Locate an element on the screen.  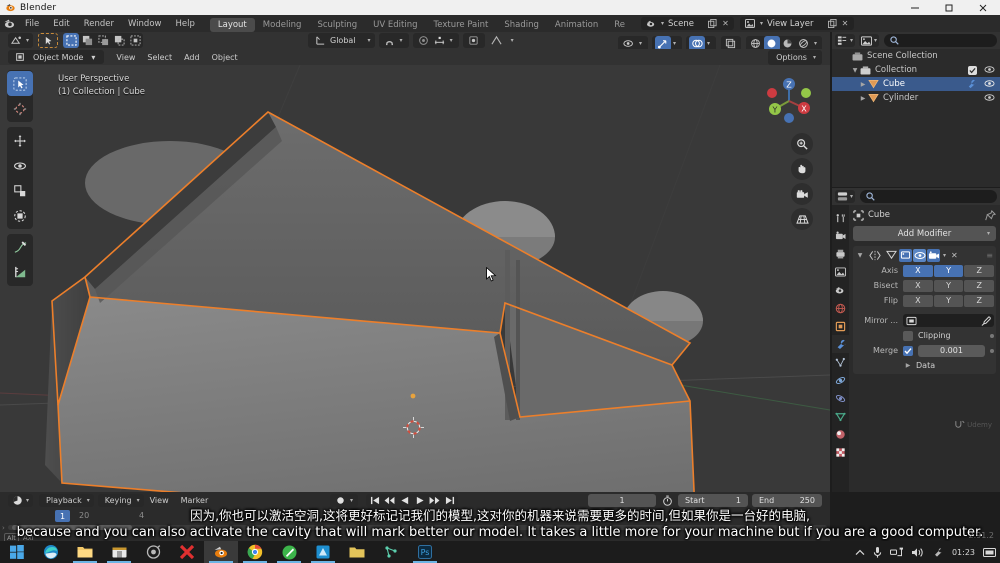
pin-icon is located at coordinates (990, 215).